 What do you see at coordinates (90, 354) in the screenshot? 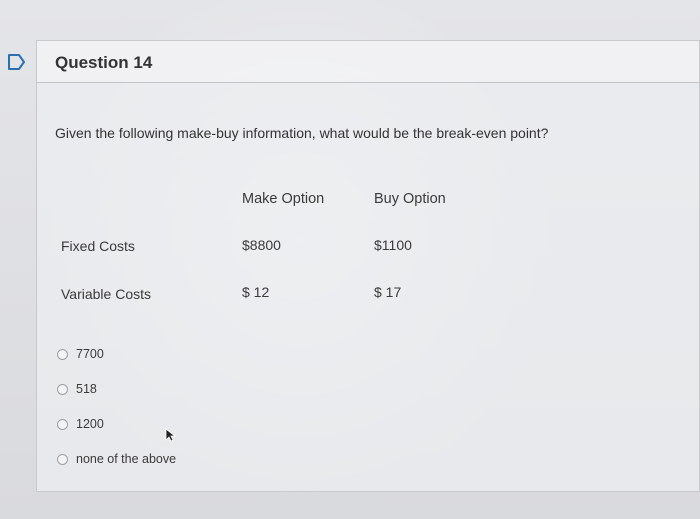
I see `answer-option-label: 7700` at bounding box center [90, 354].